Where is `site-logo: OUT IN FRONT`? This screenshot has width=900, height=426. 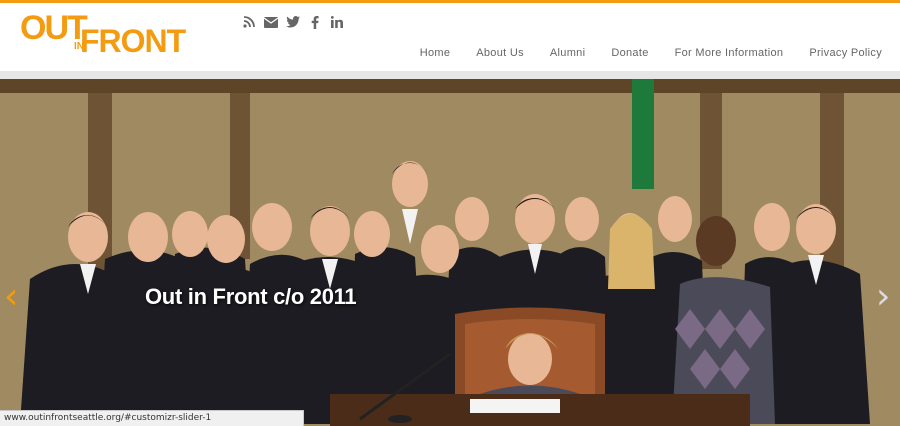 site-logo: OUT IN FRONT is located at coordinates (105, 34).